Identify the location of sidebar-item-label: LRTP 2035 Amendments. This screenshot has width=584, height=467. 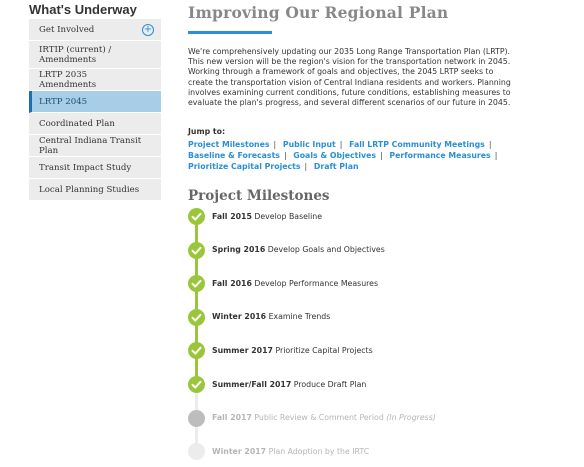
(68, 79).